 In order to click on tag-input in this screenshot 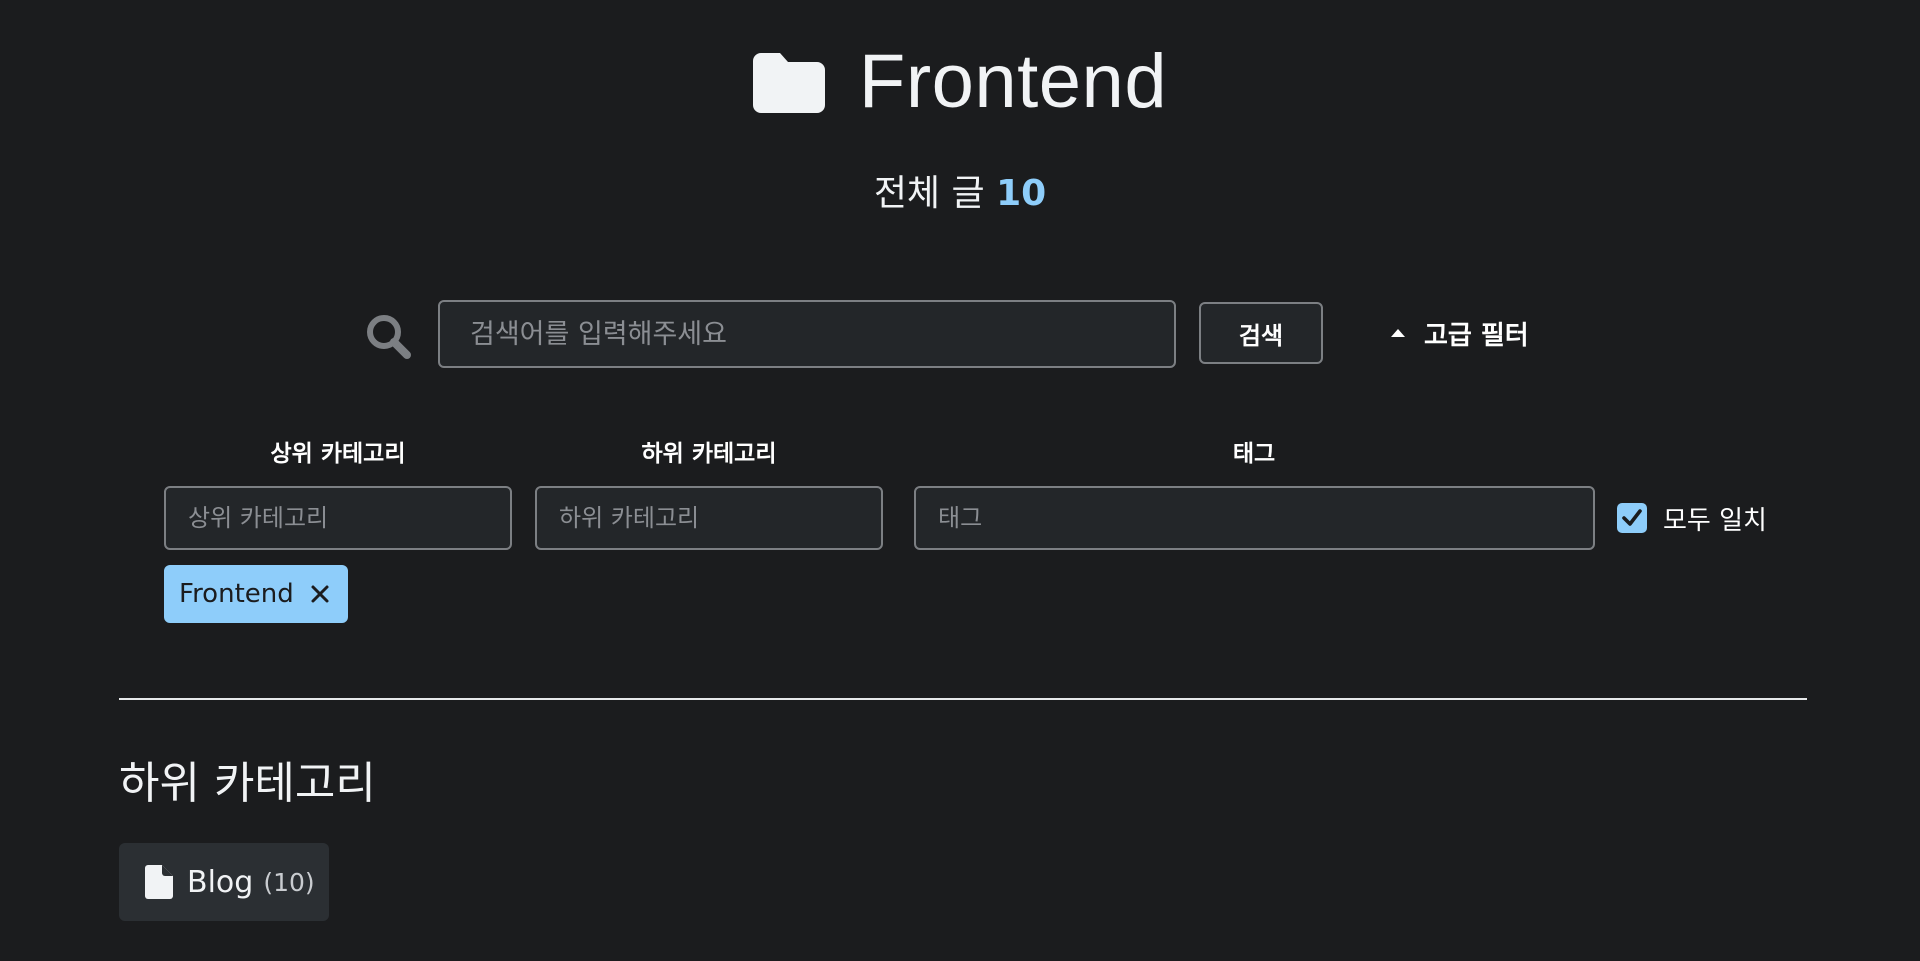, I will do `click(1254, 518)`.